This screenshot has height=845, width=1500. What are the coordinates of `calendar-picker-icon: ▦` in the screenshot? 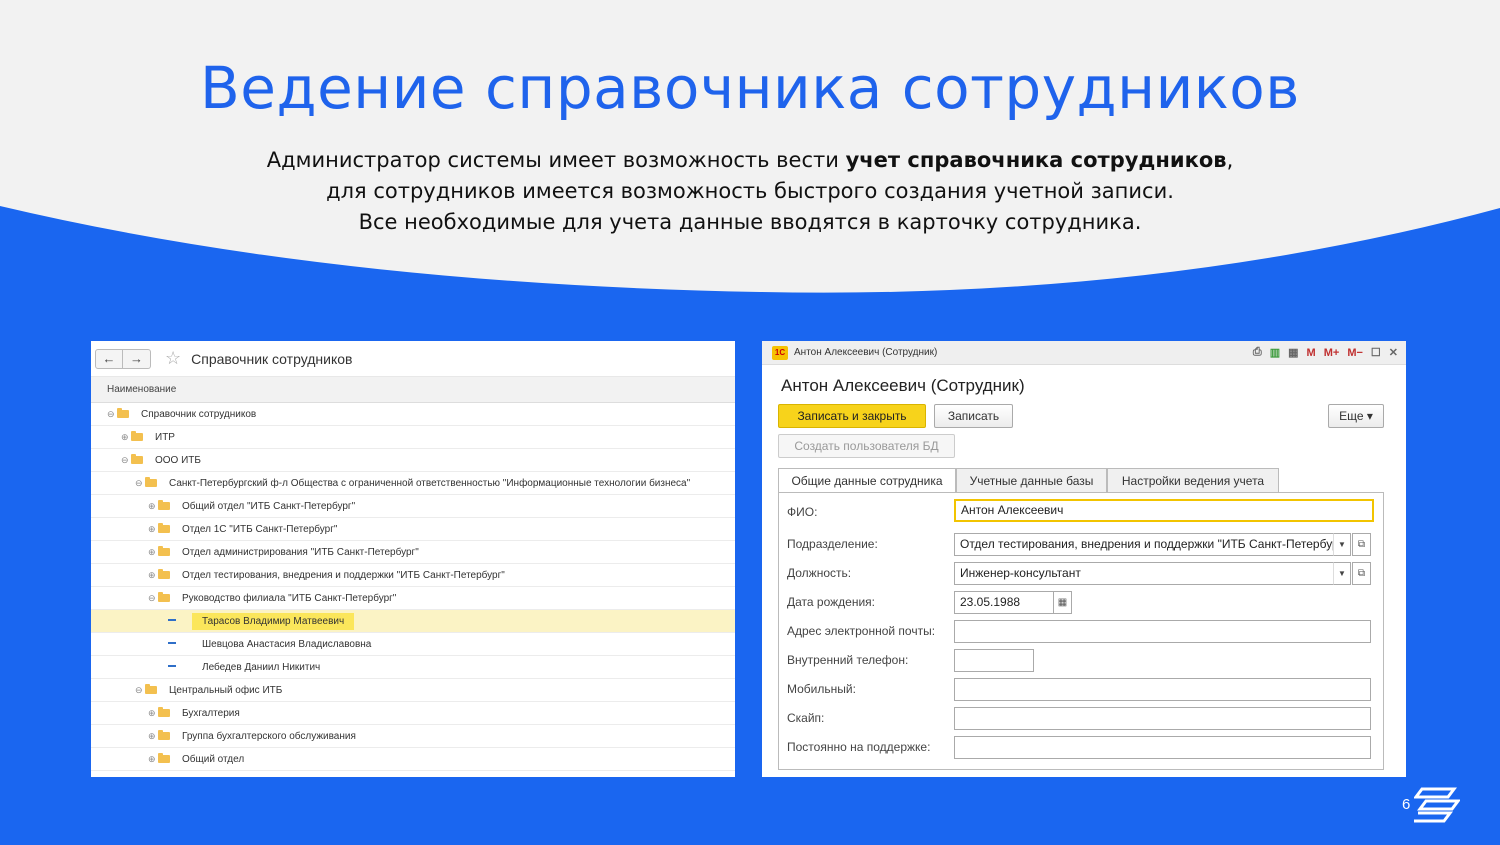 It's located at (1062, 602).